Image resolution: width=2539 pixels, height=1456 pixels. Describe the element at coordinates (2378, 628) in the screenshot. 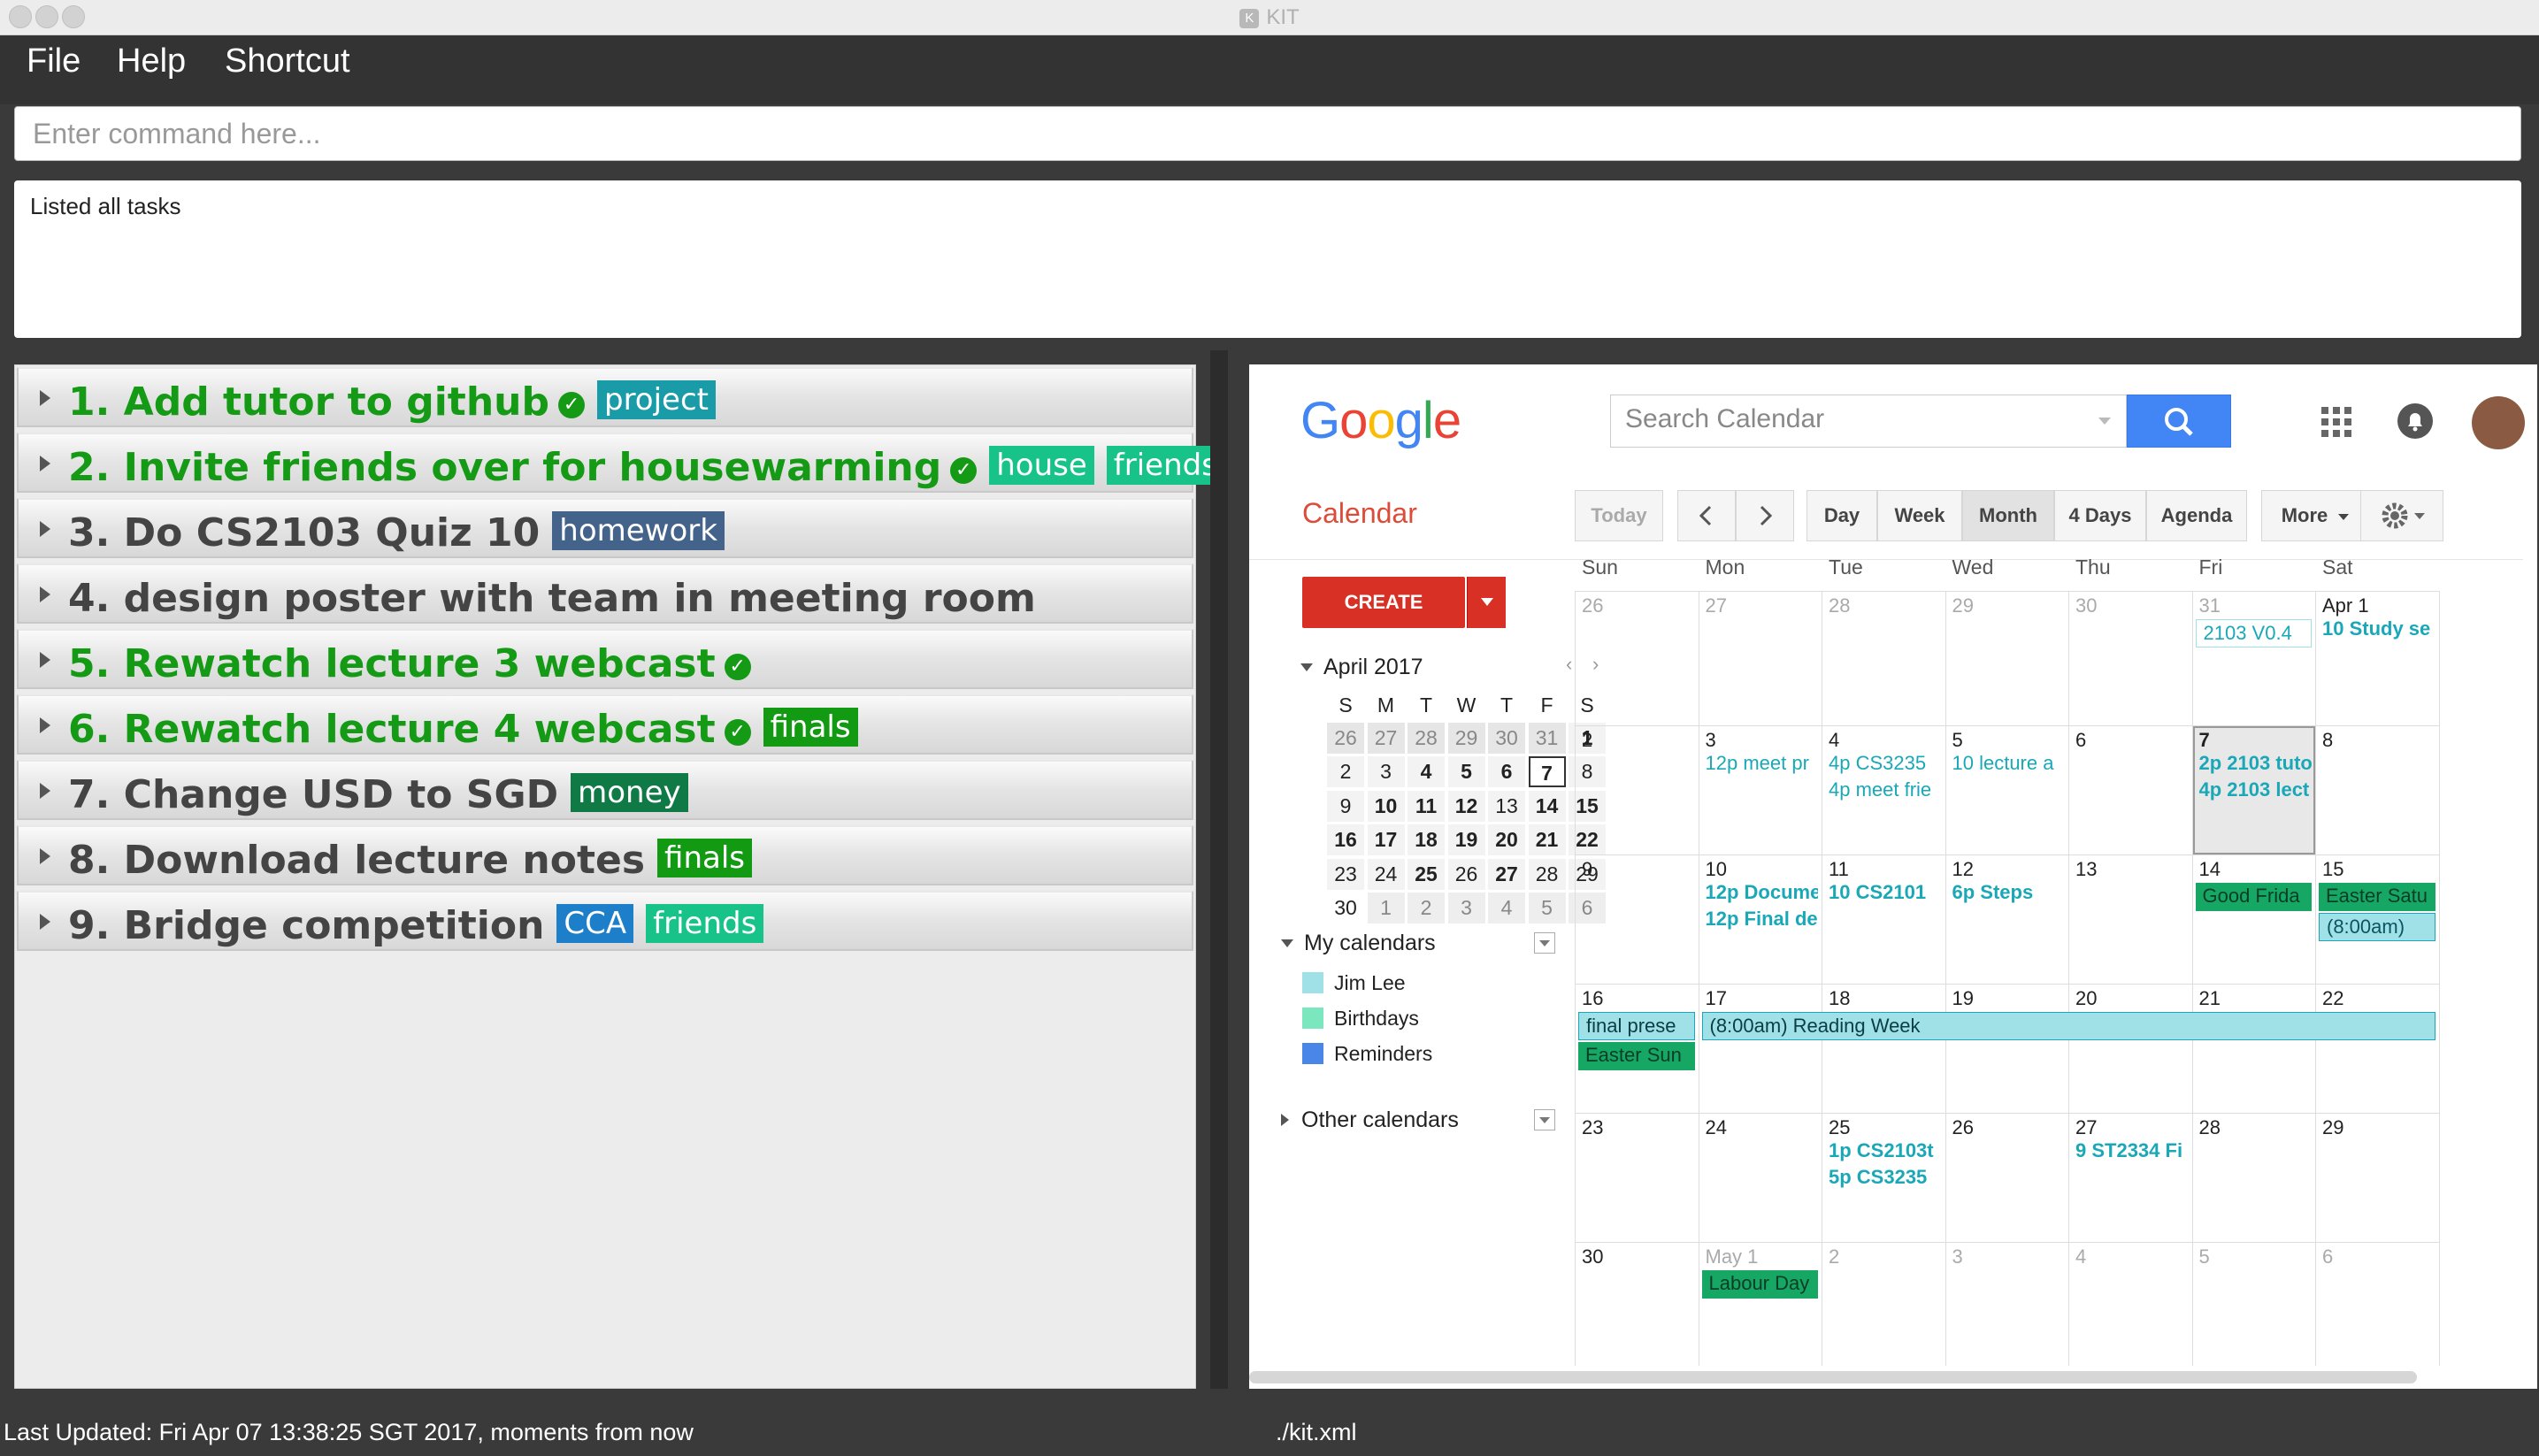

I see `event-chip: 10 Study se` at that location.